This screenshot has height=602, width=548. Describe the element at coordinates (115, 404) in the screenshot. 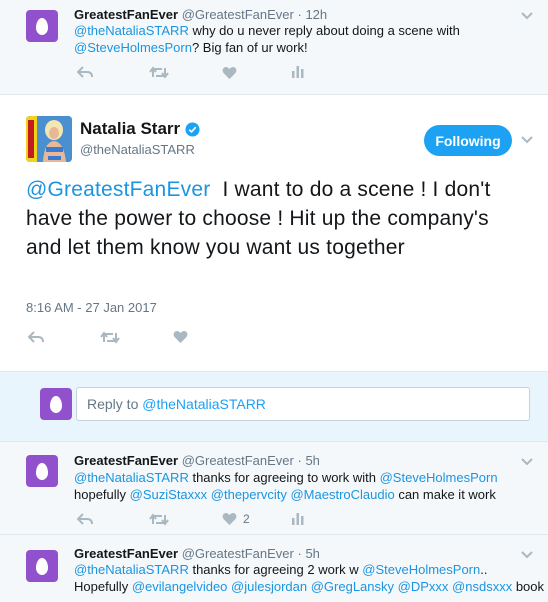

I see `reply-placeholder: Reply to` at that location.